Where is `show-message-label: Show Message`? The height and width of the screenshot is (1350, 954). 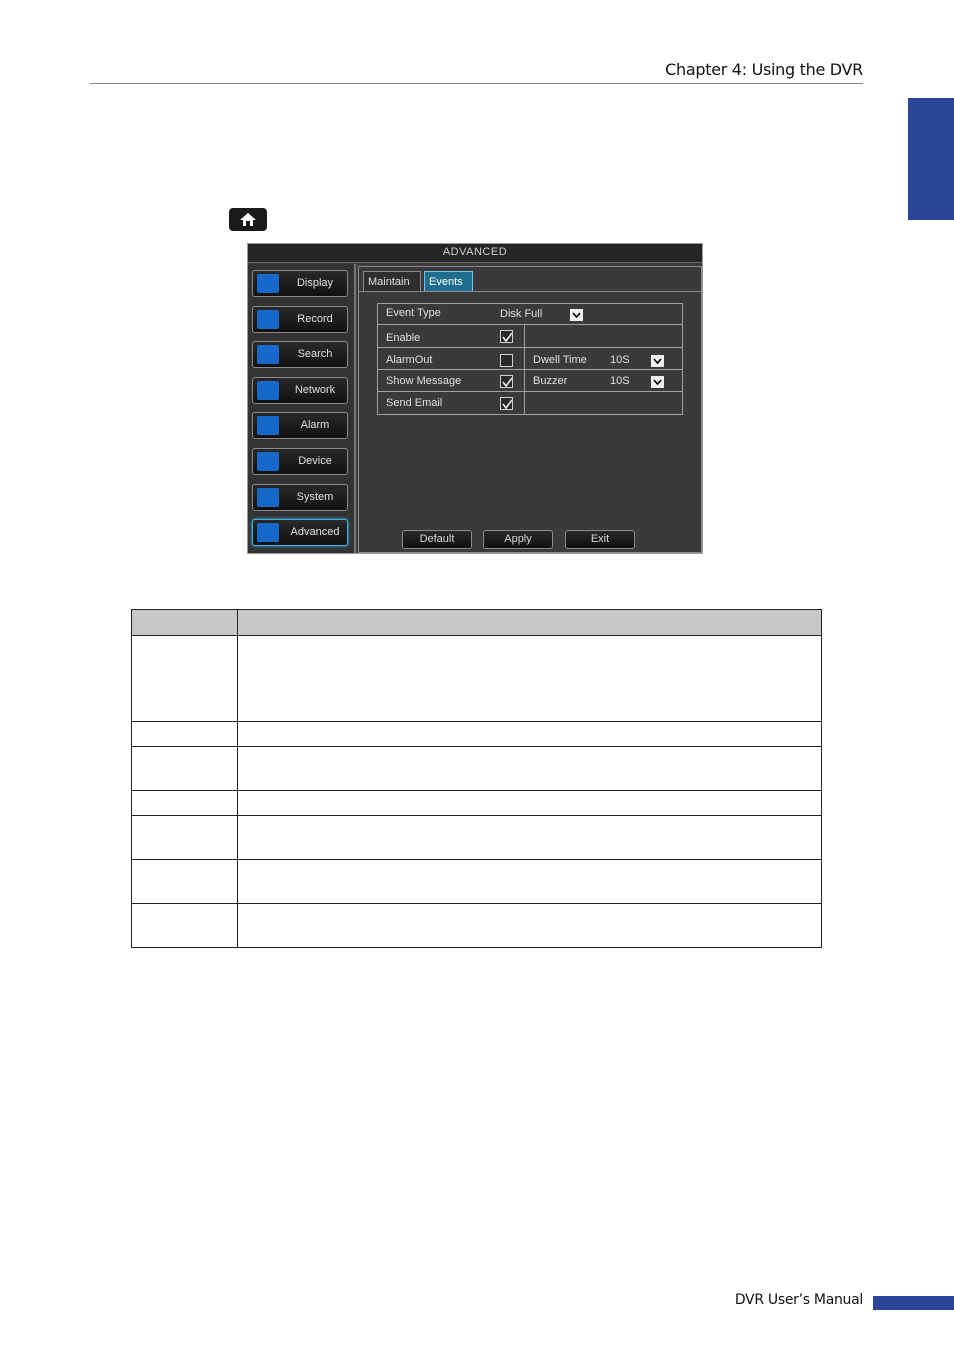 show-message-label: Show Message is located at coordinates (424, 381).